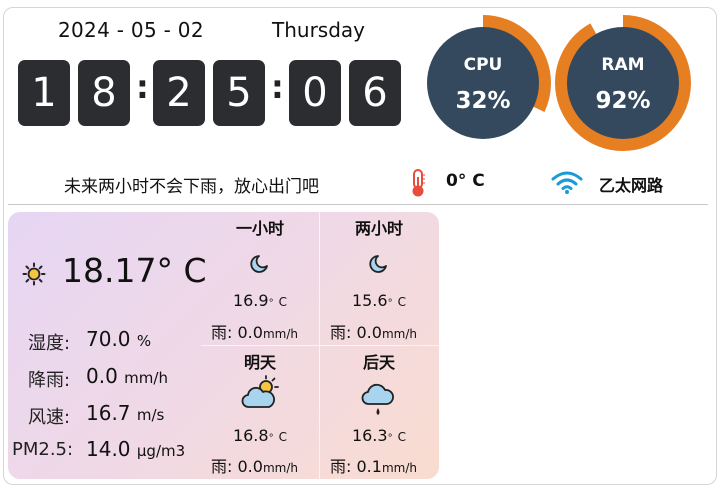  What do you see at coordinates (567, 182) in the screenshot?
I see `wifi-icon` at bounding box center [567, 182].